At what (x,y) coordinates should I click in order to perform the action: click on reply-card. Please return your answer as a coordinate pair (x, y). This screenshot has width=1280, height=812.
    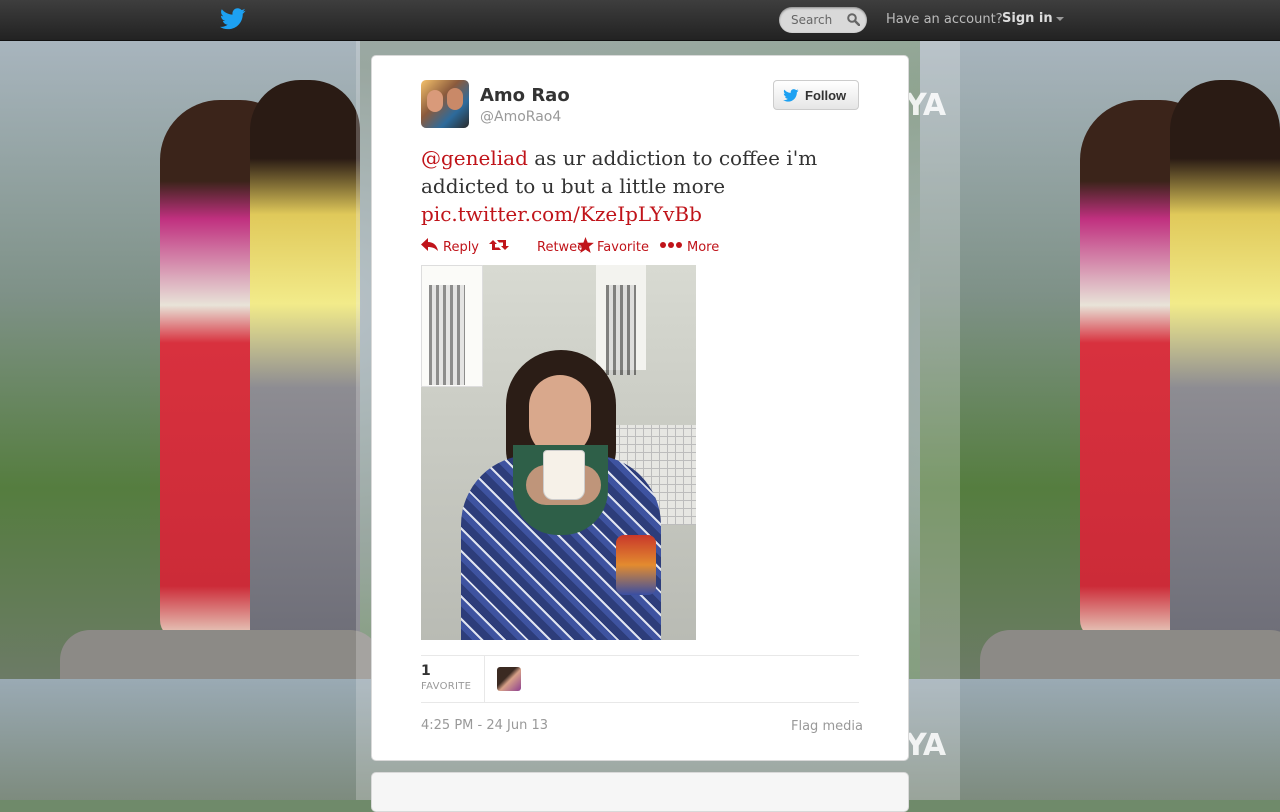
    Looking at the image, I should click on (640, 792).